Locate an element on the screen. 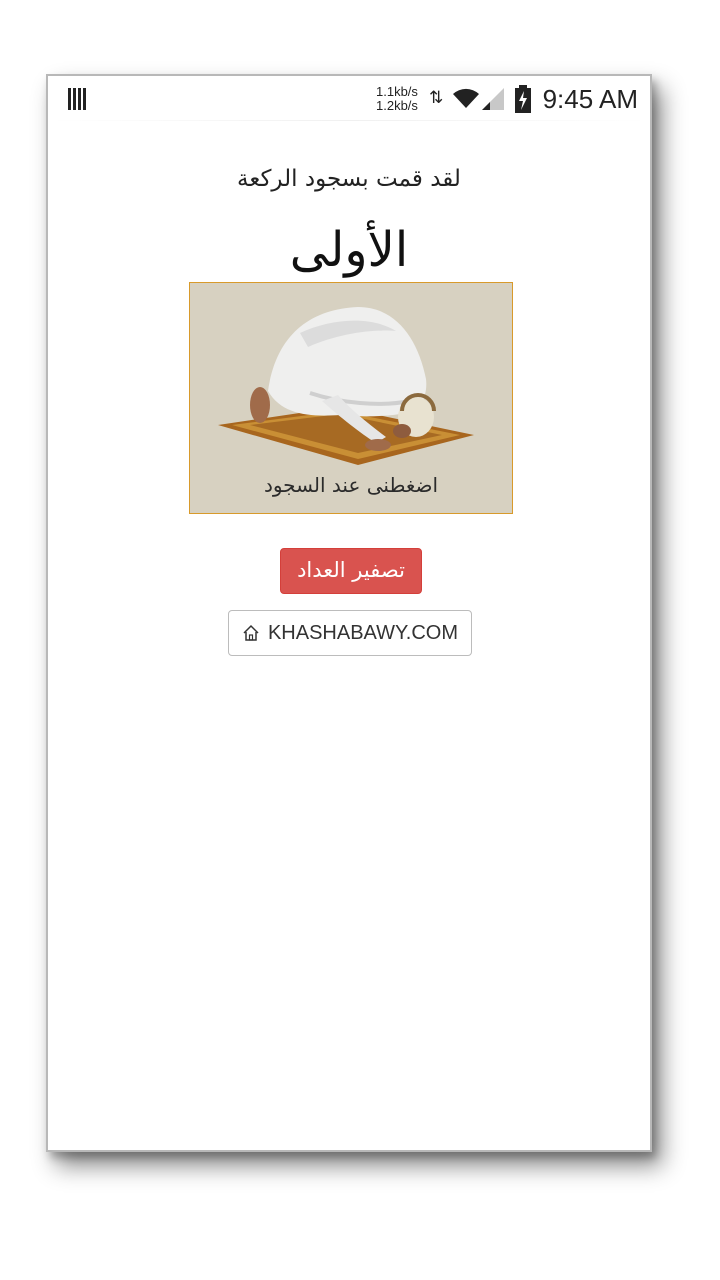 The width and height of the screenshot is (720, 1280). main-content: لقد قمت بسجود الركعة الأولى is located at coordinates (349, 200).